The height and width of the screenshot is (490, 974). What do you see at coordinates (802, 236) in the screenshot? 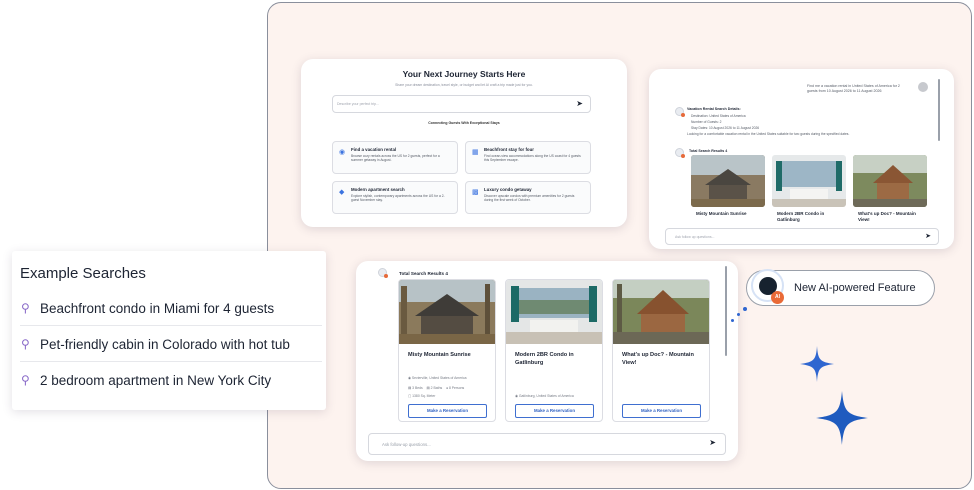
I see `followup-input: Ask follow up questions... ➤` at bounding box center [802, 236].